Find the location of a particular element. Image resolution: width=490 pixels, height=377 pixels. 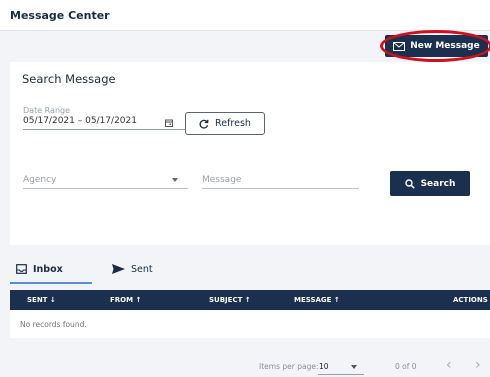

agency-select: Agency is located at coordinates (39, 180).